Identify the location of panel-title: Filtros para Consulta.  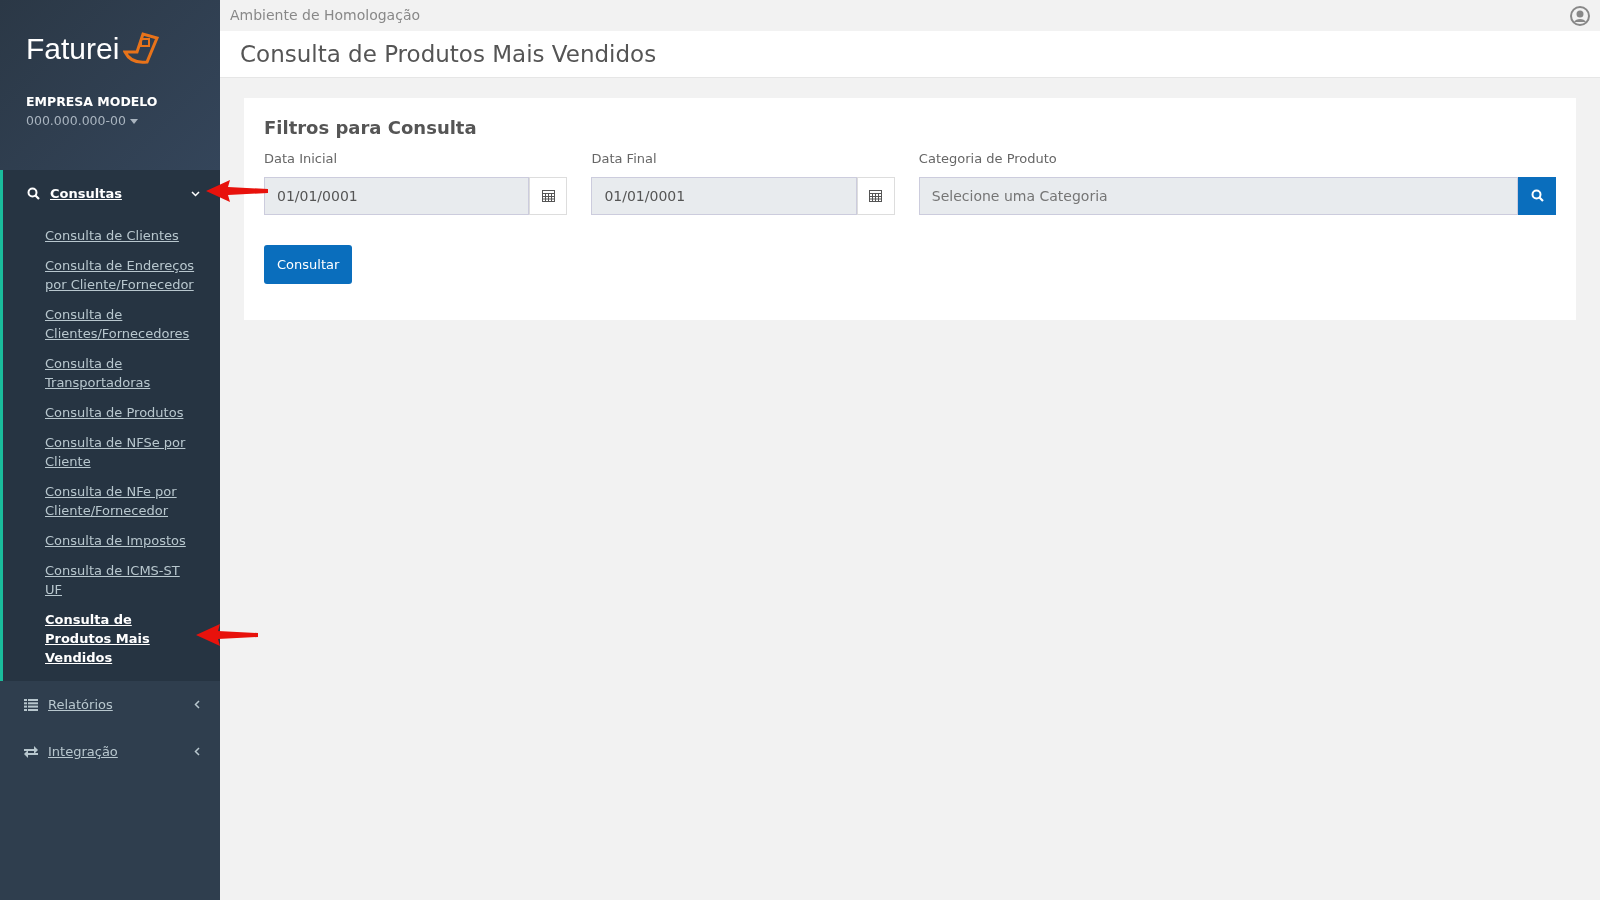
(371, 128).